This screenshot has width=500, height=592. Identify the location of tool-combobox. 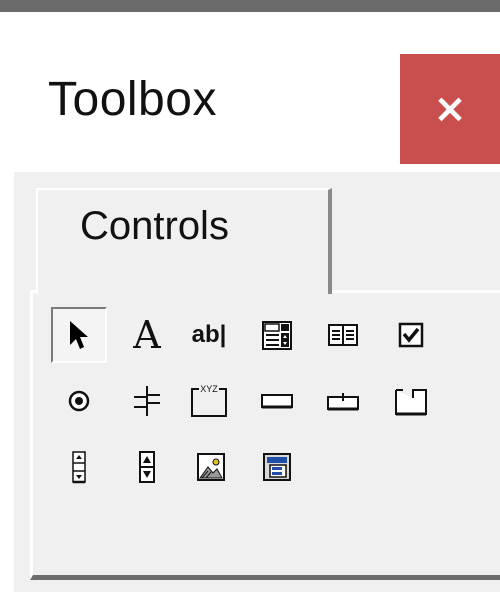
(277, 335).